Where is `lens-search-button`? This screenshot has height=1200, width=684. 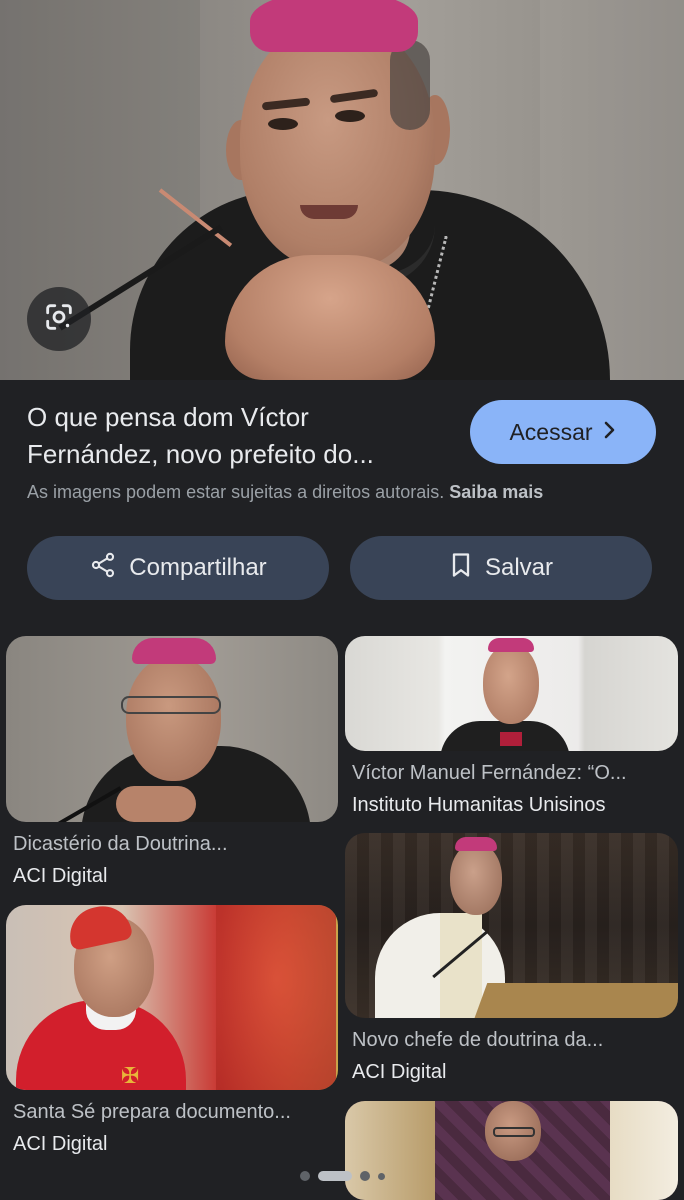 lens-search-button is located at coordinates (59, 319).